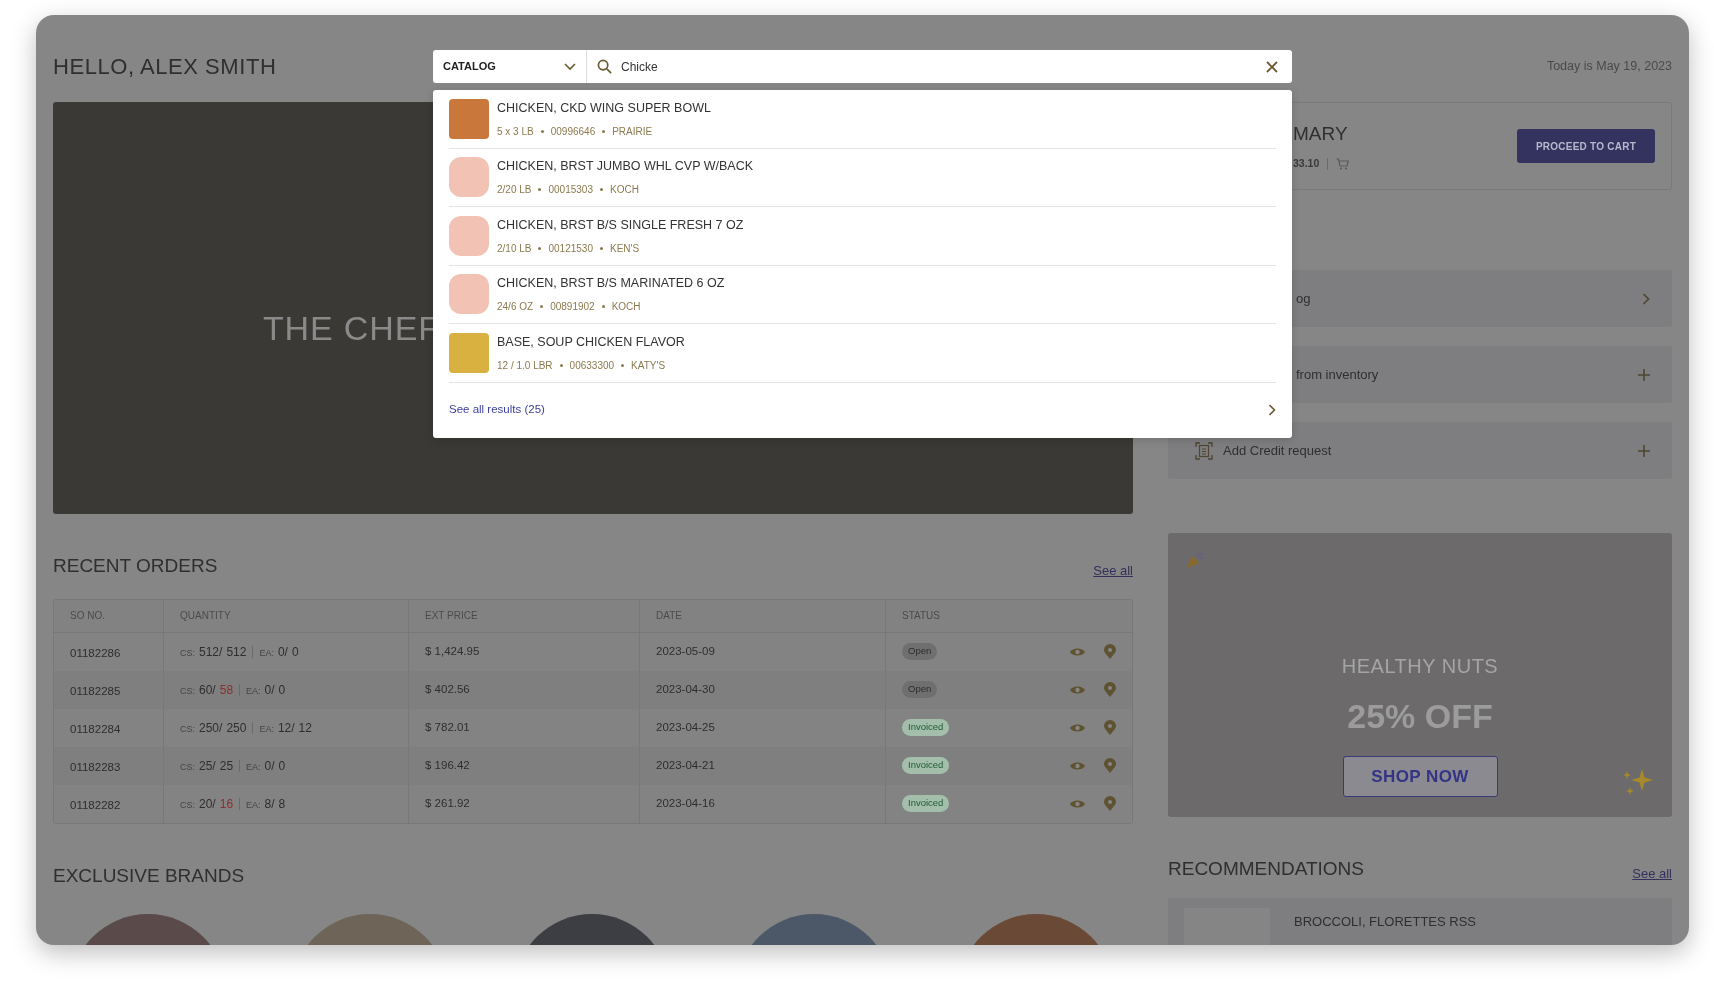 The width and height of the screenshot is (1714, 990). Describe the element at coordinates (570, 248) in the screenshot. I see `product-code: 00121530` at that location.